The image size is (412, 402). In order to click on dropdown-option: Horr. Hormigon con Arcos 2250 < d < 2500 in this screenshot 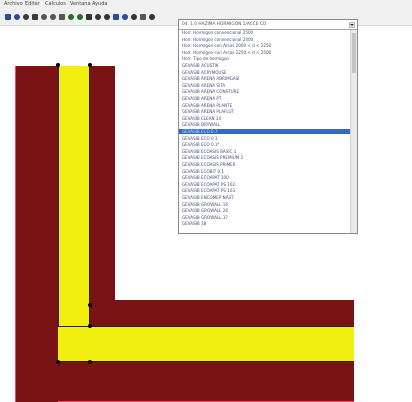, I will do `click(264, 52)`.